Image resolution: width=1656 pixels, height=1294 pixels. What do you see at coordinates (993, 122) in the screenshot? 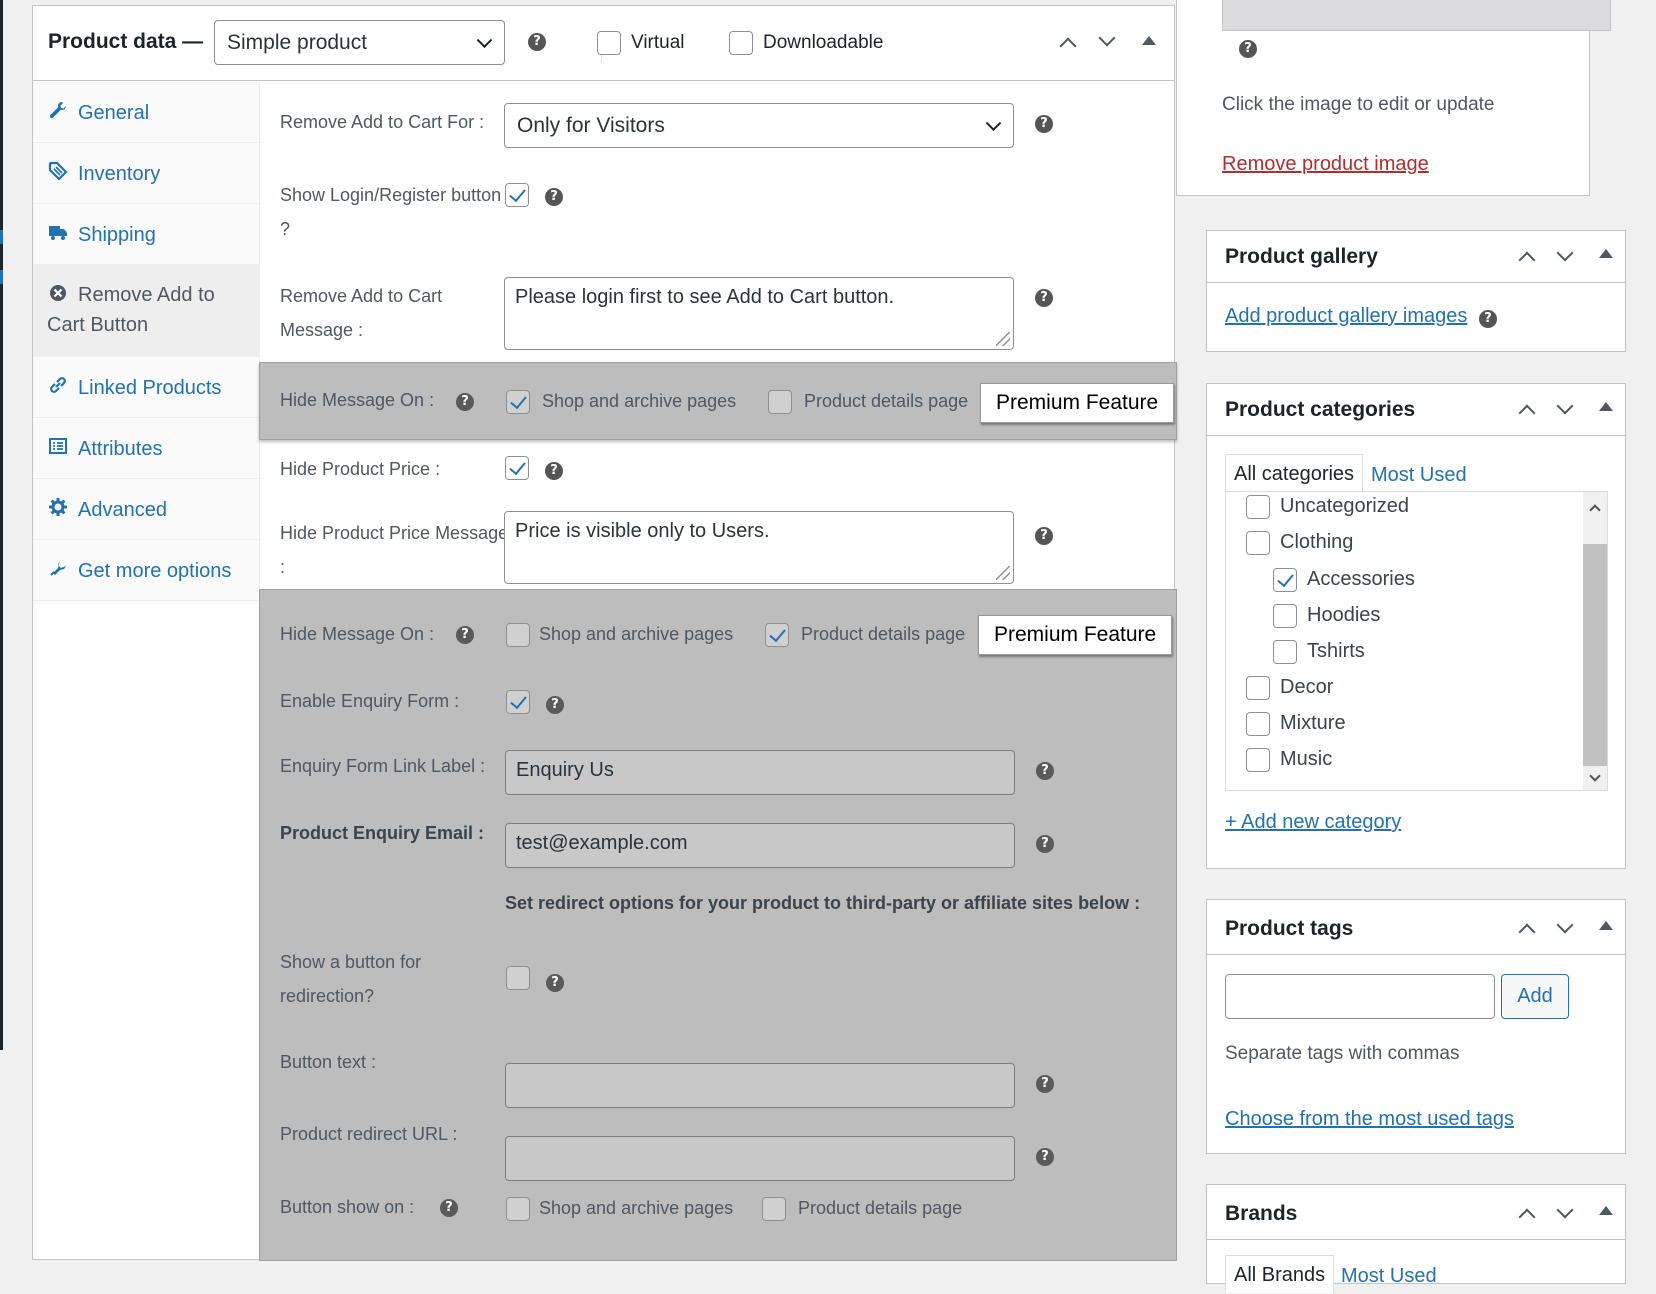
I see `chevron-down-icon` at bounding box center [993, 122].